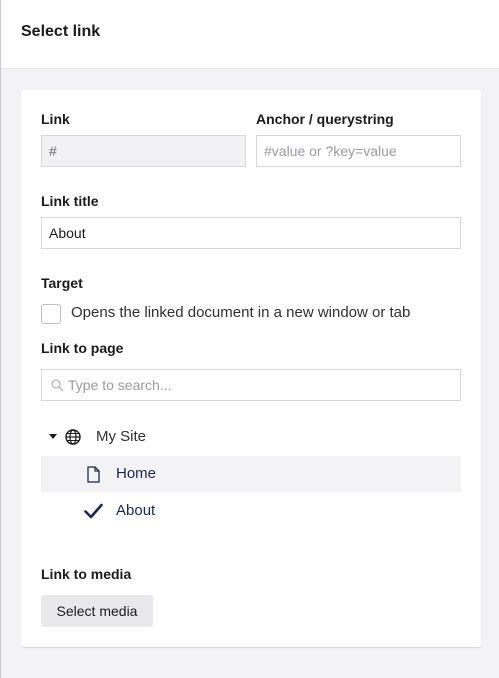  What do you see at coordinates (250, 34) in the screenshot?
I see `dialog-header: Select link` at bounding box center [250, 34].